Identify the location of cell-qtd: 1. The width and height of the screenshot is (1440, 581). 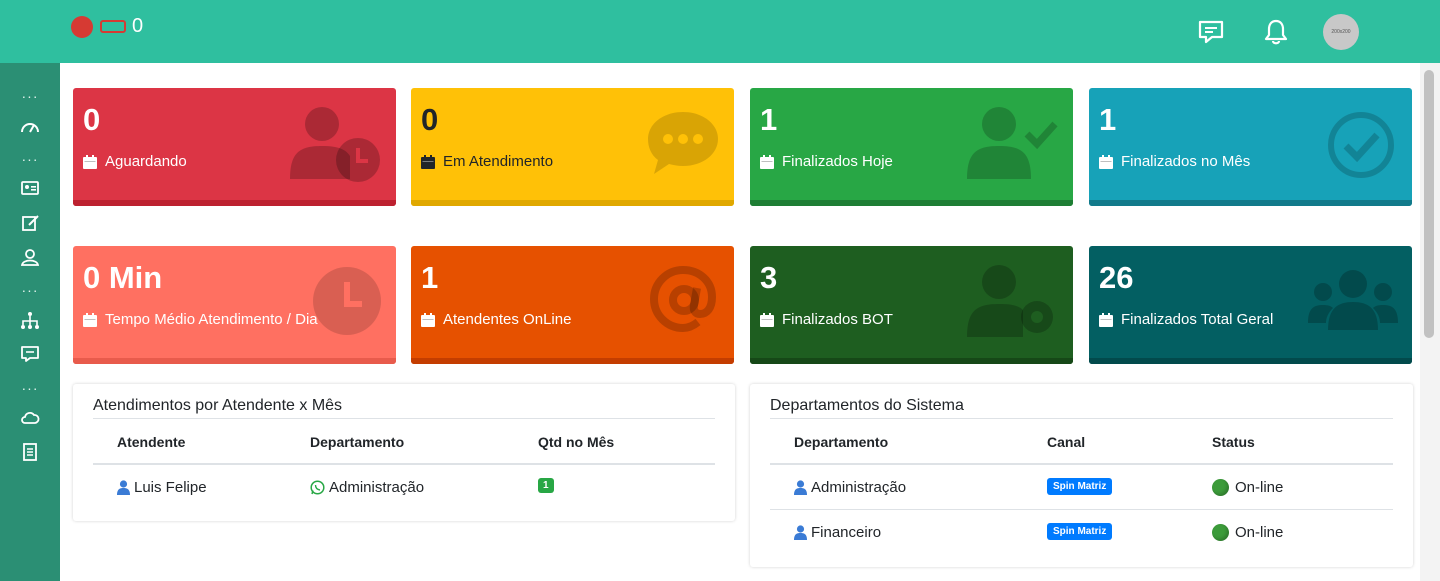
(546, 485).